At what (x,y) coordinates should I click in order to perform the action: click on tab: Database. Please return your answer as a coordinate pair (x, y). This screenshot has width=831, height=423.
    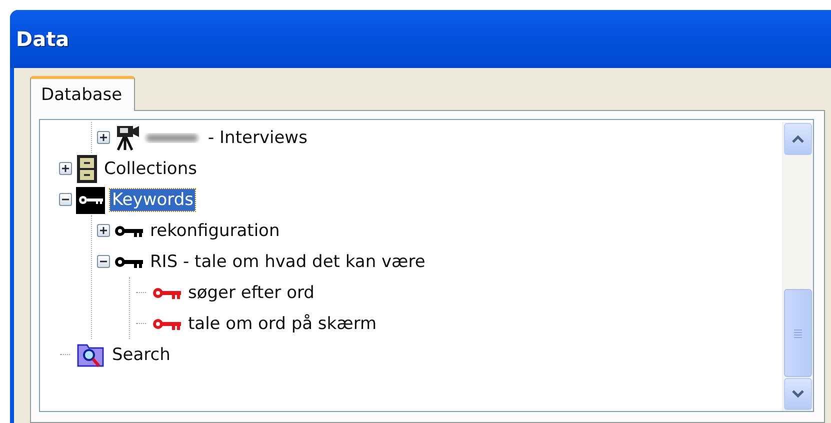
    Looking at the image, I should click on (83, 93).